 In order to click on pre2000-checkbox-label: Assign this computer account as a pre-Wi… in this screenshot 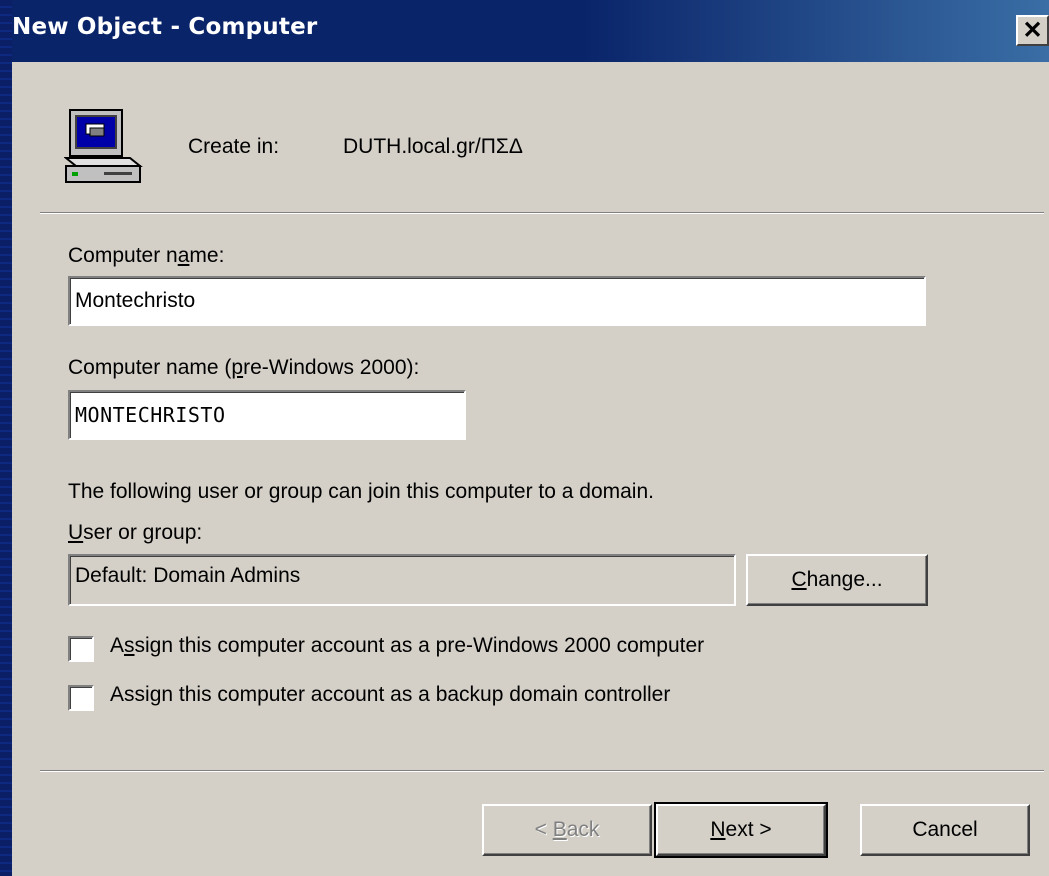, I will do `click(407, 645)`.